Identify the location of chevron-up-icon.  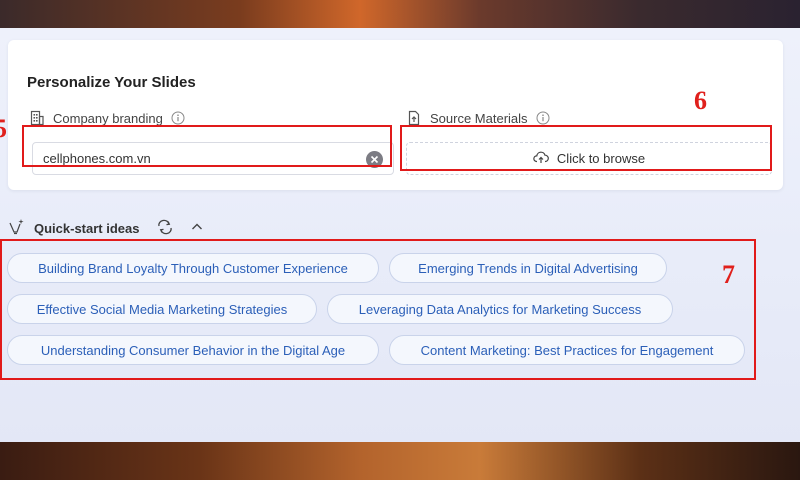
(197, 228).